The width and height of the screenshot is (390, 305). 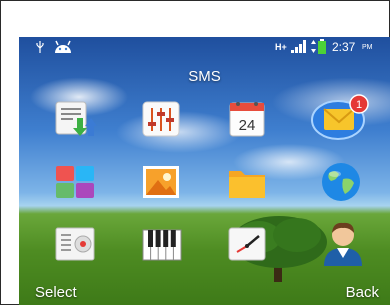 I want to click on battery-icon, so click(x=322, y=46).